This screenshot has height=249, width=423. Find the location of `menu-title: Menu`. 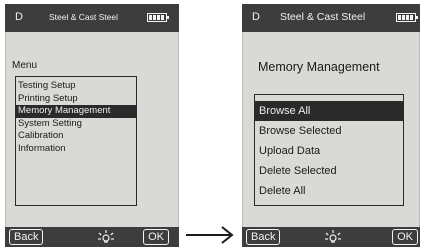

menu-title: Menu is located at coordinates (25, 65).